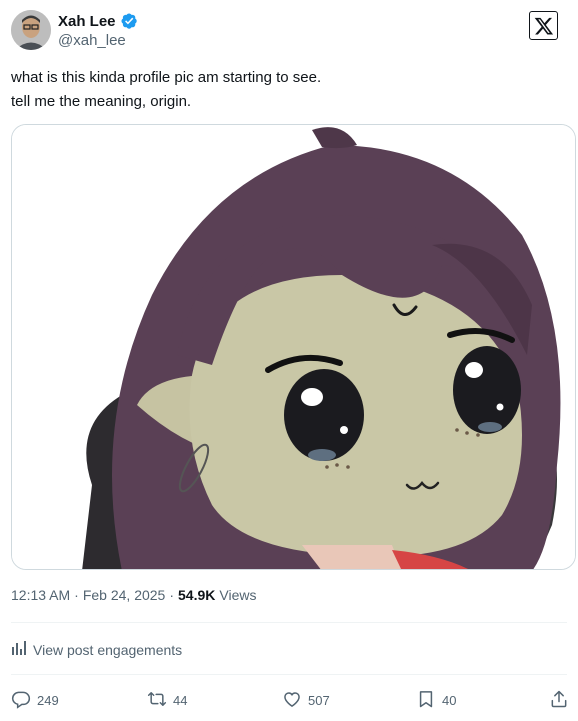 This screenshot has height=721, width=578. I want to click on share-icon, so click(559, 700).